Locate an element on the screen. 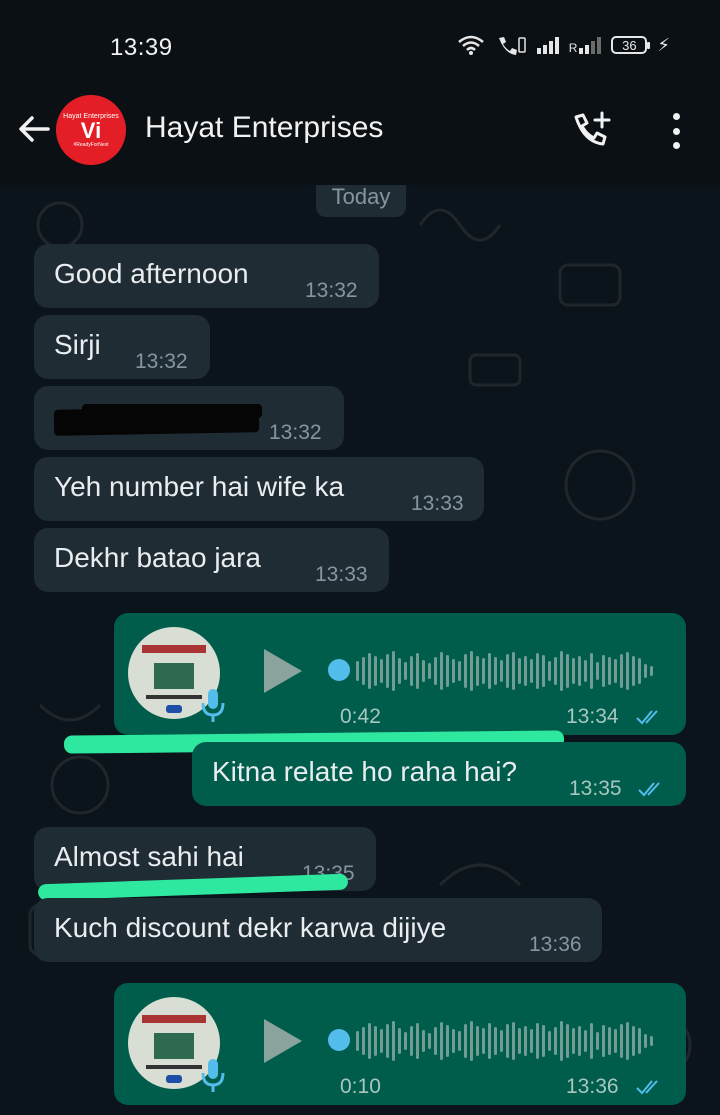 This screenshot has width=720, height=1115. status-time: 13:39 is located at coordinates (141, 47).